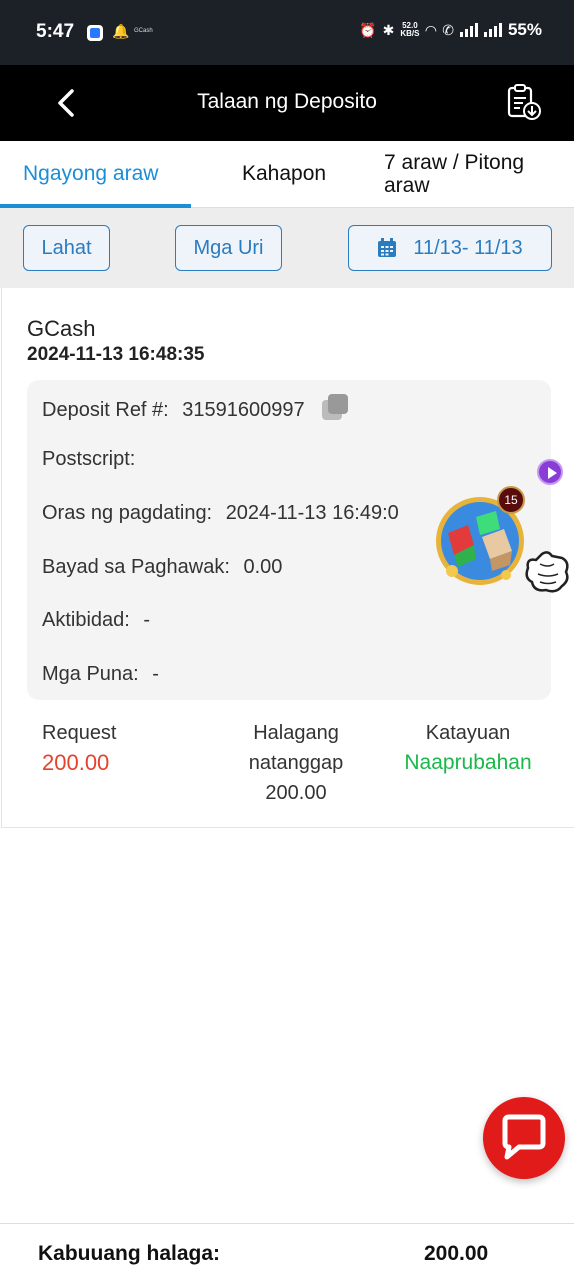  What do you see at coordinates (368, 29) in the screenshot?
I see `alarm-icon: ⏰` at bounding box center [368, 29].